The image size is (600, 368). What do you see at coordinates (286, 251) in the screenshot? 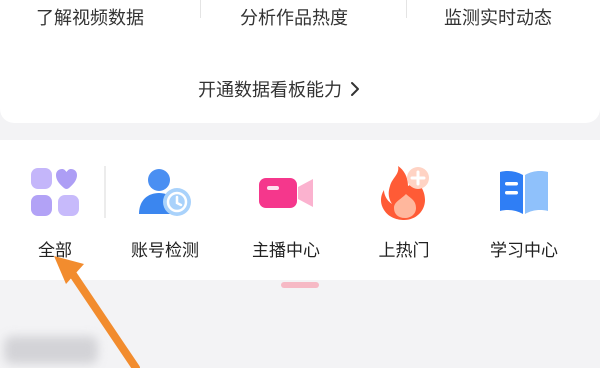
I see `nav-label-anchor-center: 主播中心` at bounding box center [286, 251].